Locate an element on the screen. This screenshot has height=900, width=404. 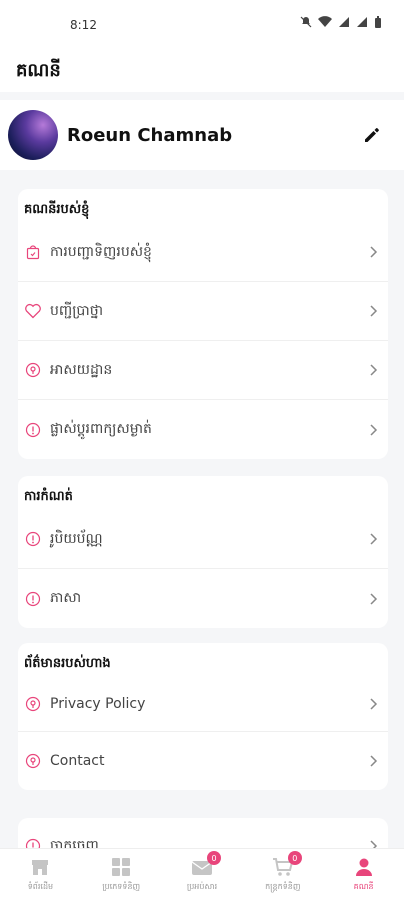
store-icon is located at coordinates (40, 867).